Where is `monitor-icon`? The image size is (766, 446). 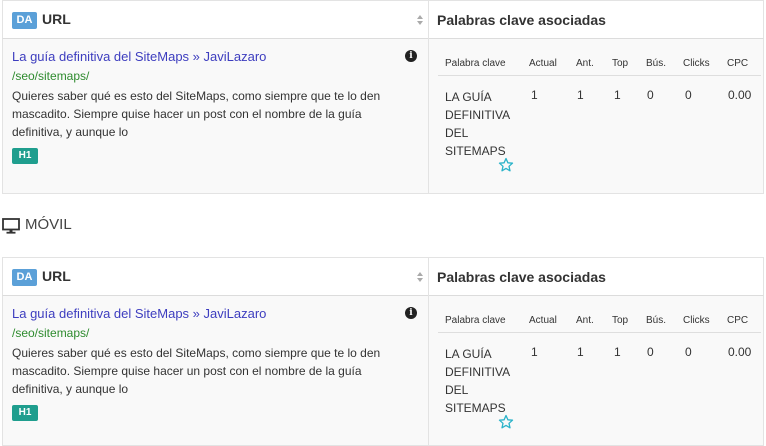 monitor-icon is located at coordinates (11, 226).